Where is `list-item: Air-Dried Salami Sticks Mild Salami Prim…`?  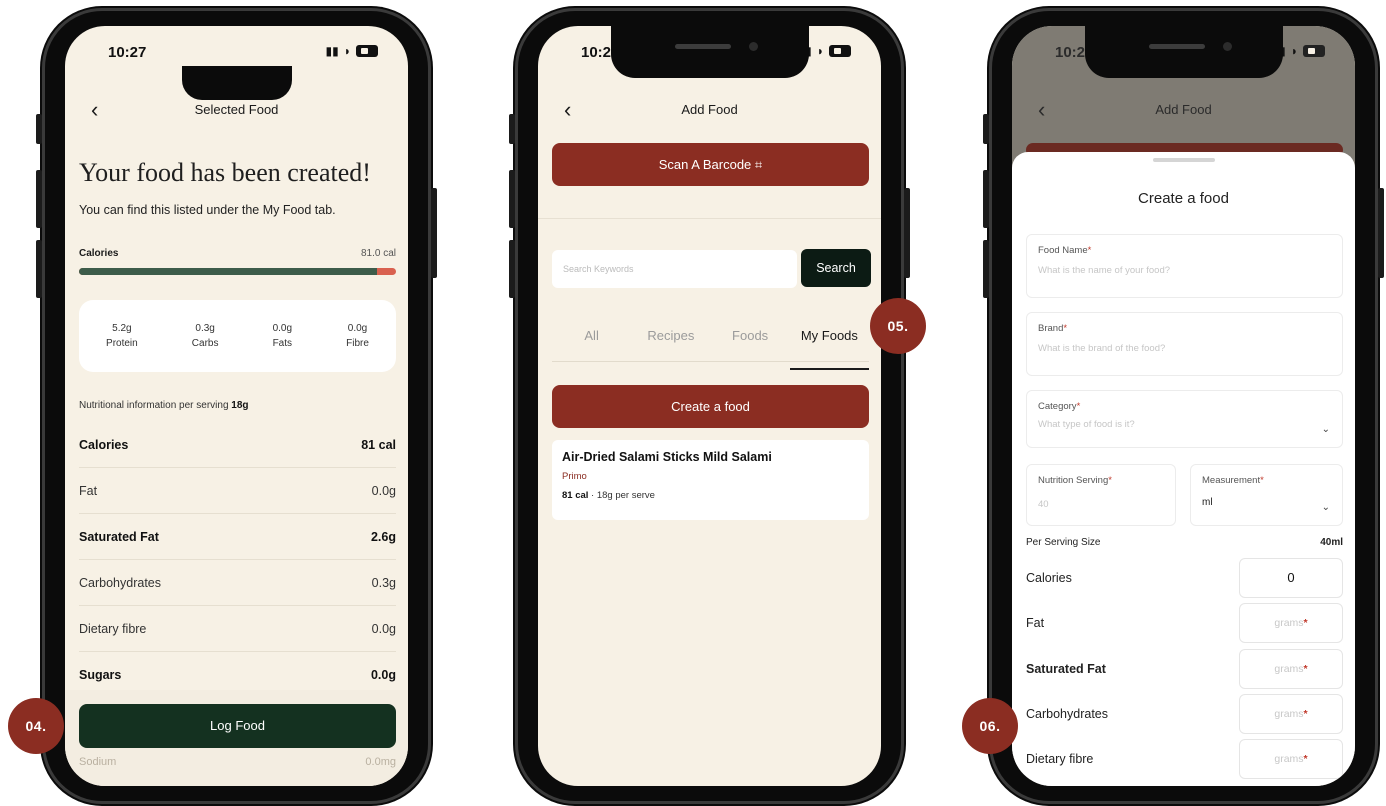
list-item: Air-Dried Salami Sticks Mild Salami Prim… is located at coordinates (710, 480).